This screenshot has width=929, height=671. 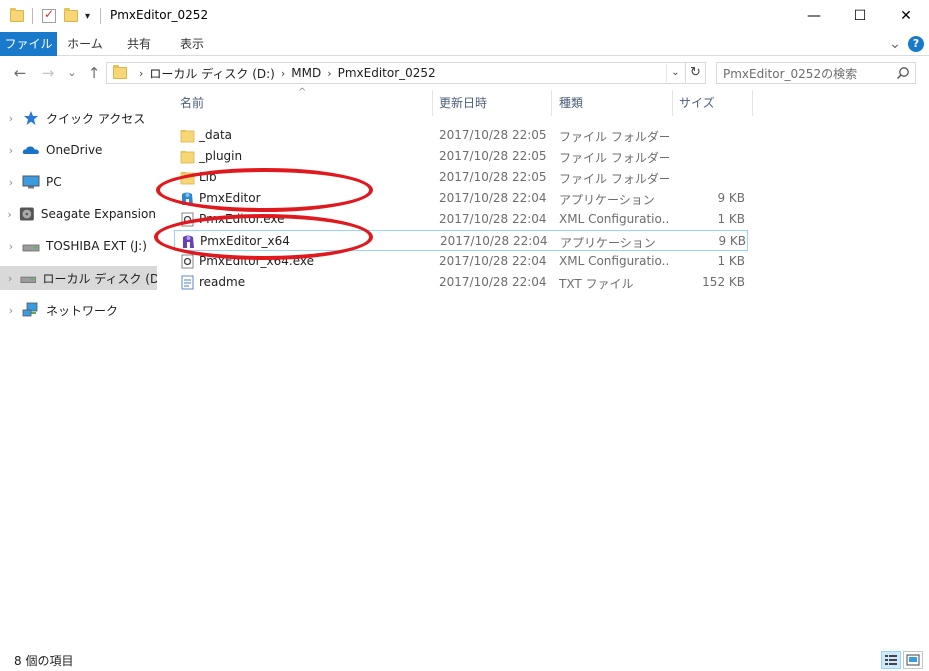 I want to click on file-name: PmxEditor, so click(x=230, y=198).